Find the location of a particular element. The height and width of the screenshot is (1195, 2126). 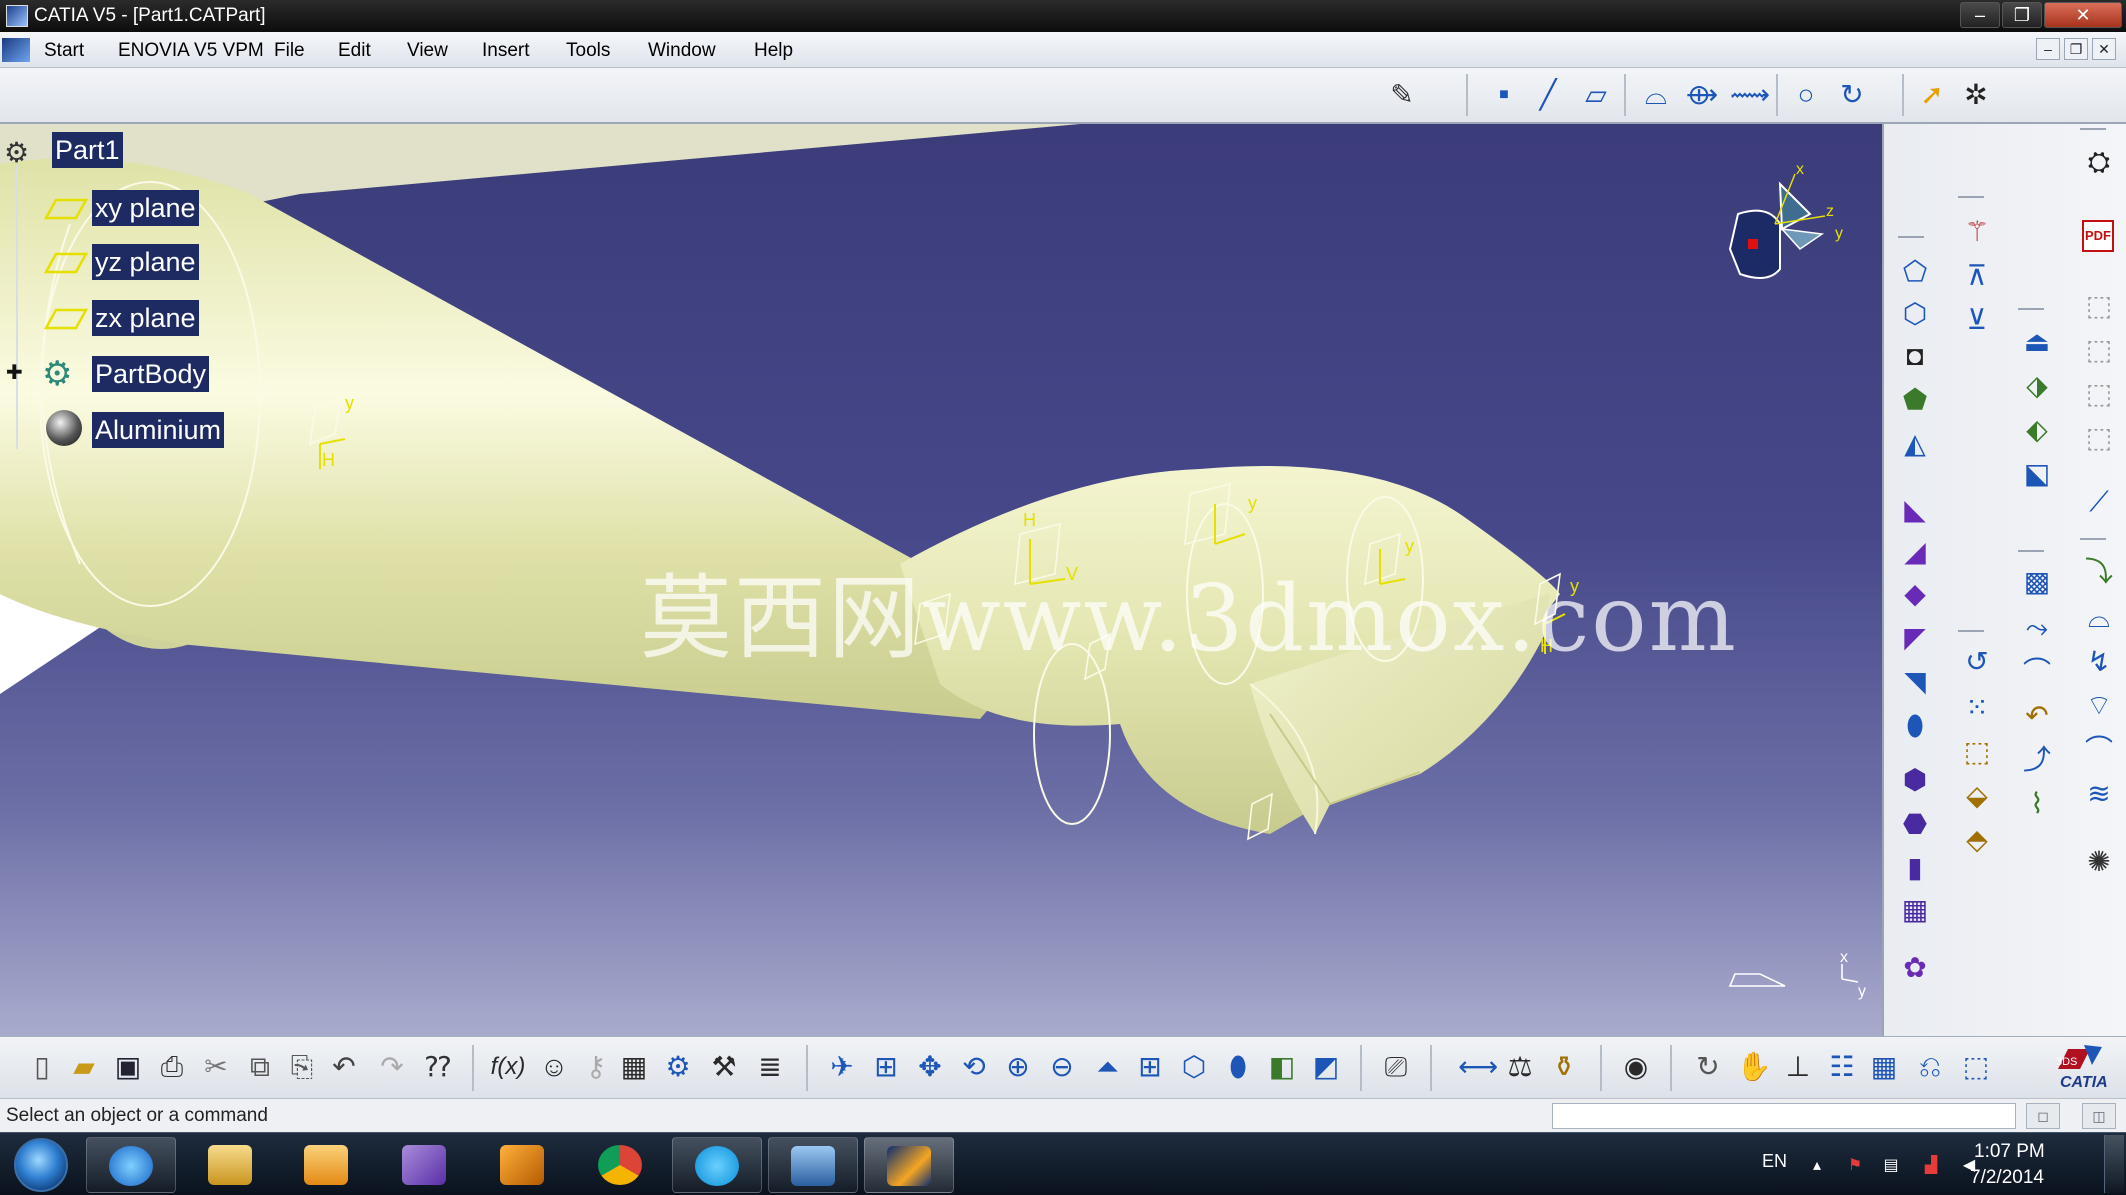

table-icon: ▦ is located at coordinates (634, 1067).